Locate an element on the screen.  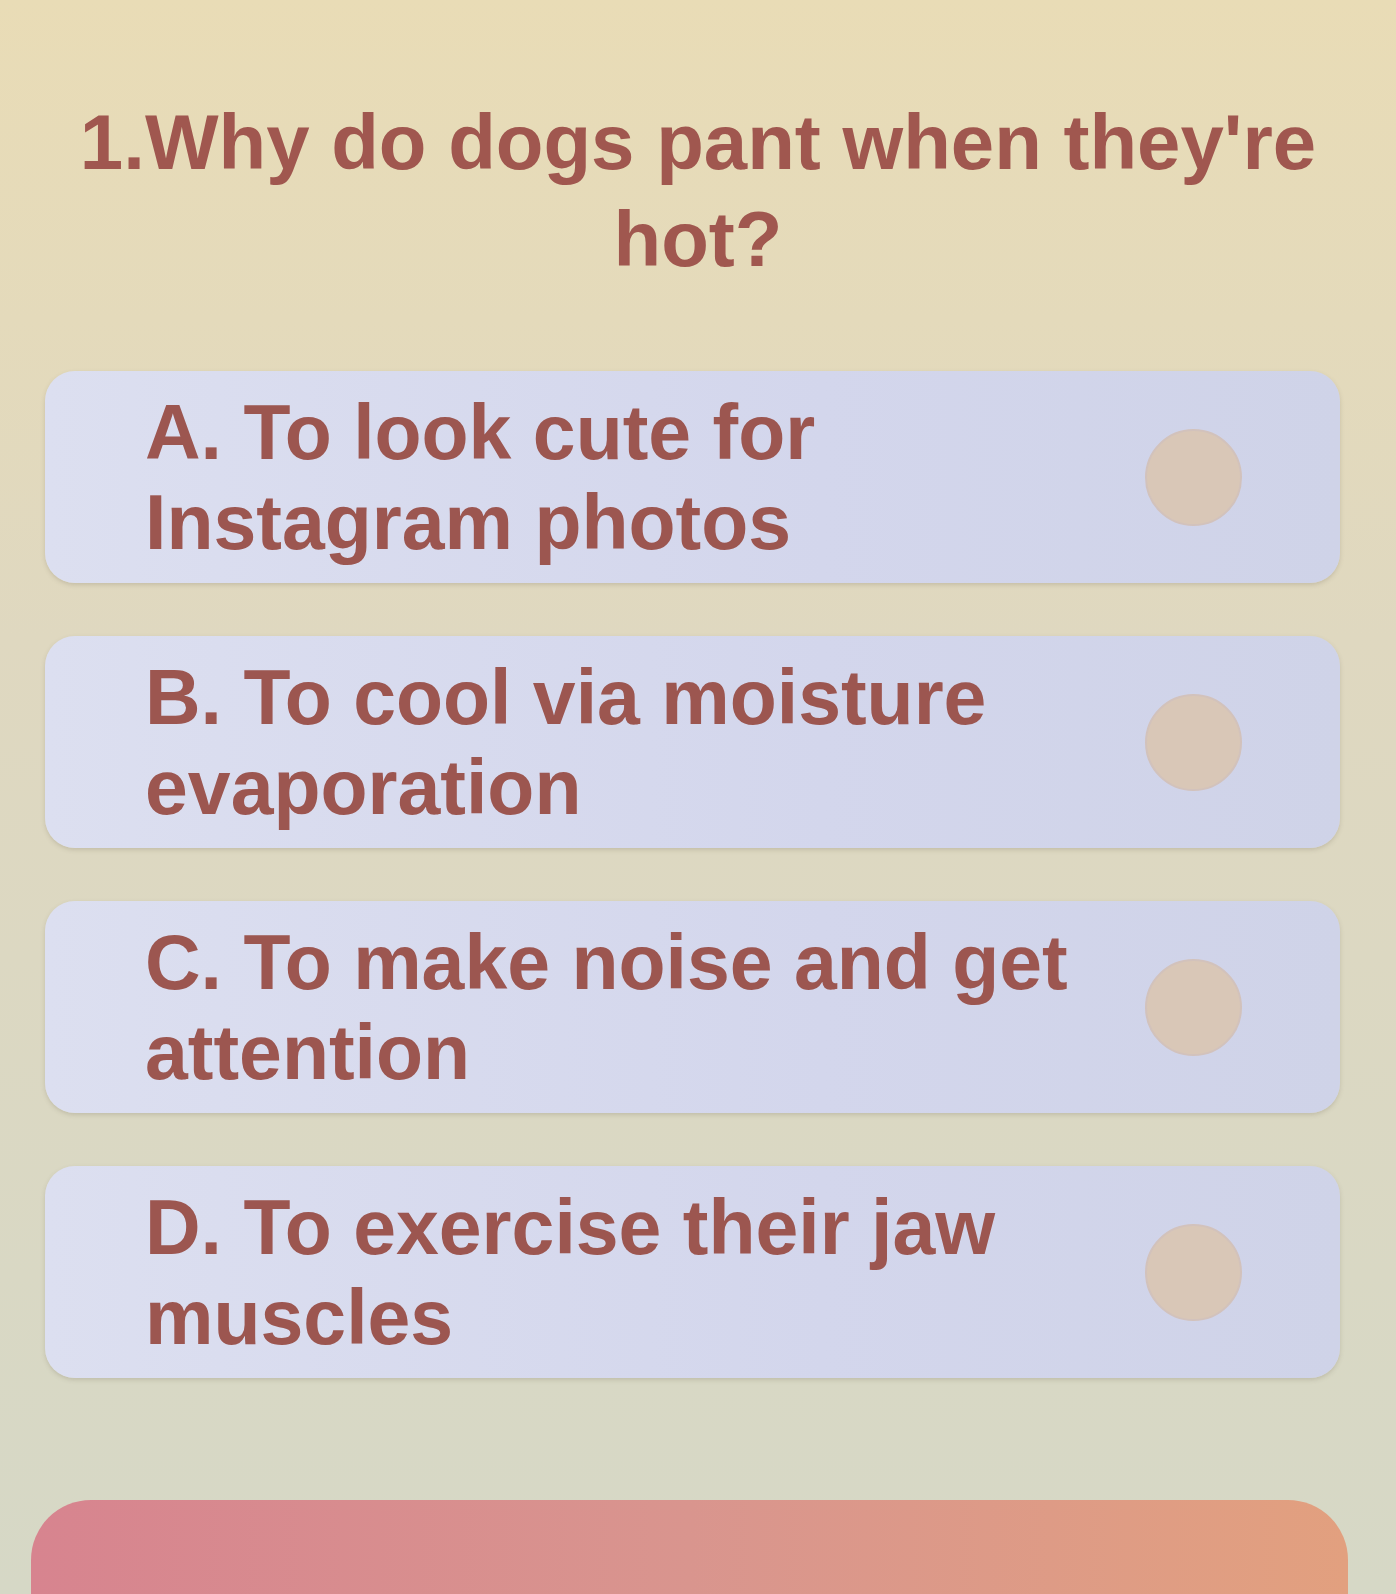
gradient-button is located at coordinates (689, 1547).